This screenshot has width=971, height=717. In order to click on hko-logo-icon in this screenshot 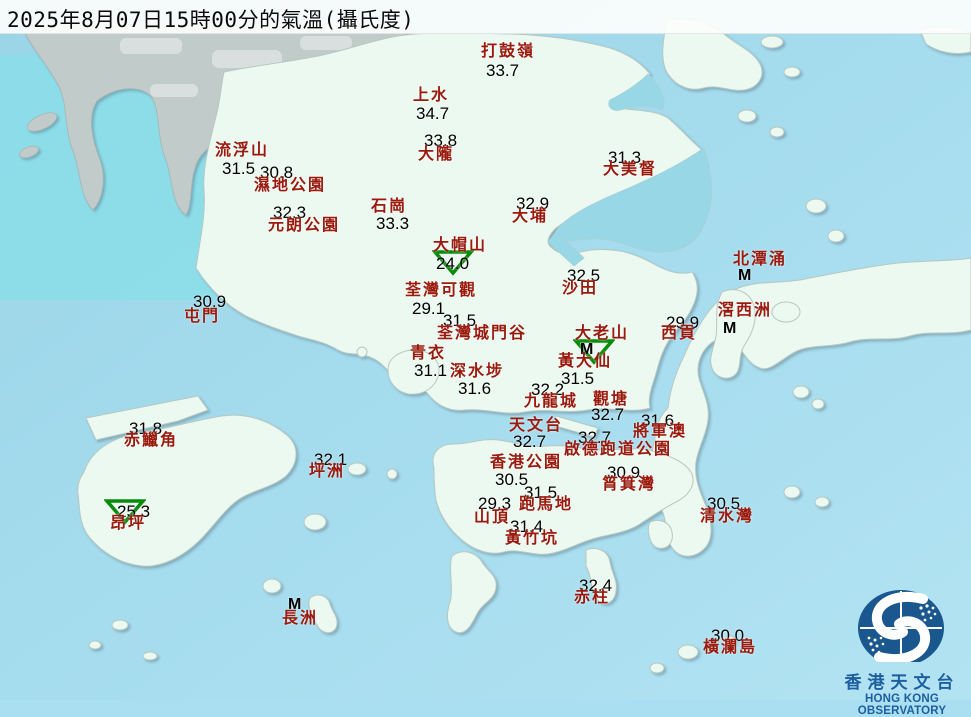, I will do `click(901, 628)`.